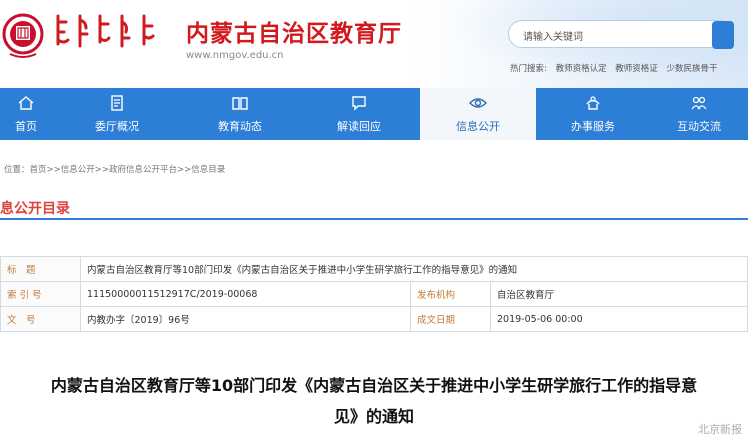  I want to click on nav-item-news: 教育动态, so click(240, 114).